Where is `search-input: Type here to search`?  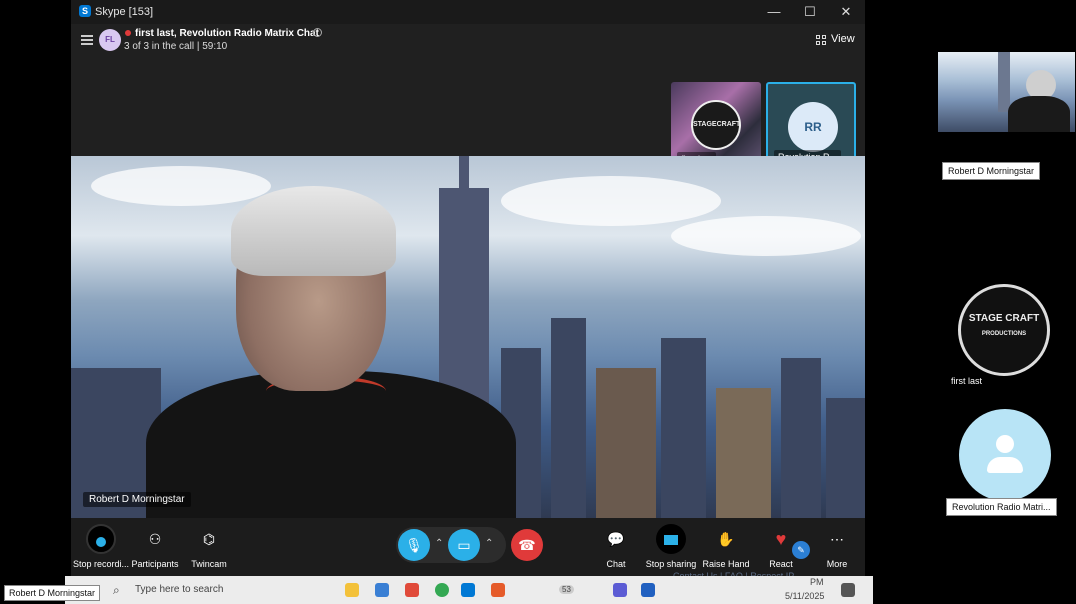 search-input: Type here to search is located at coordinates (179, 589).